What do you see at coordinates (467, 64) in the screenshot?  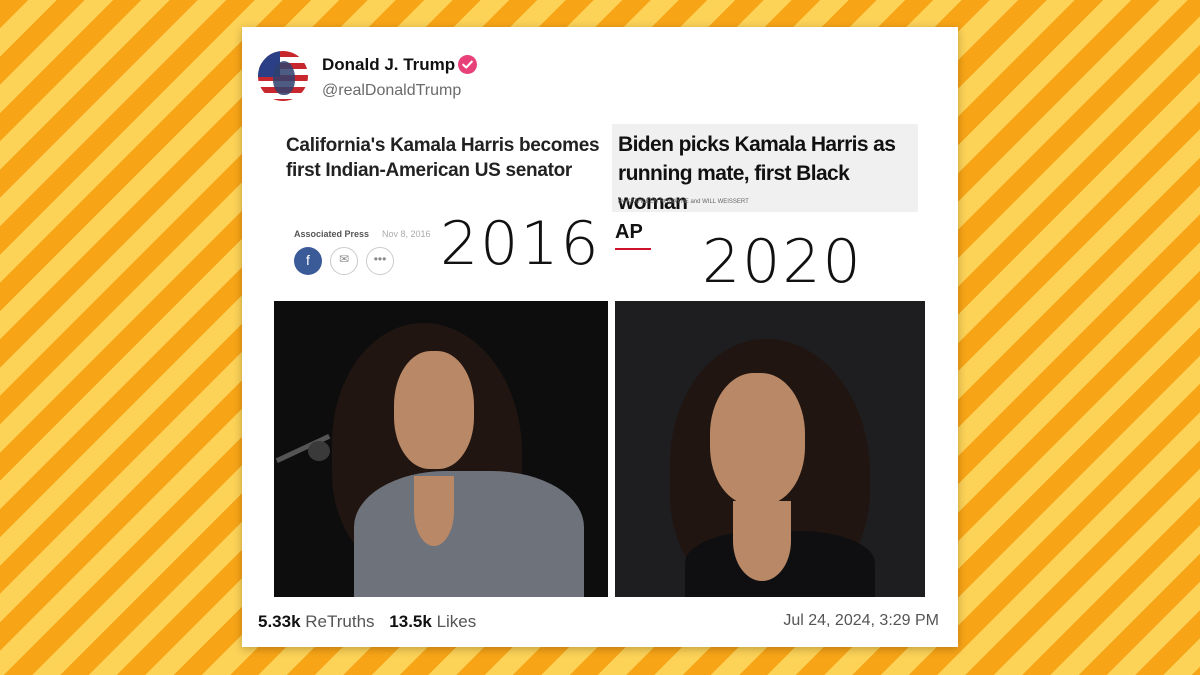 I see `verified-badge-icon` at bounding box center [467, 64].